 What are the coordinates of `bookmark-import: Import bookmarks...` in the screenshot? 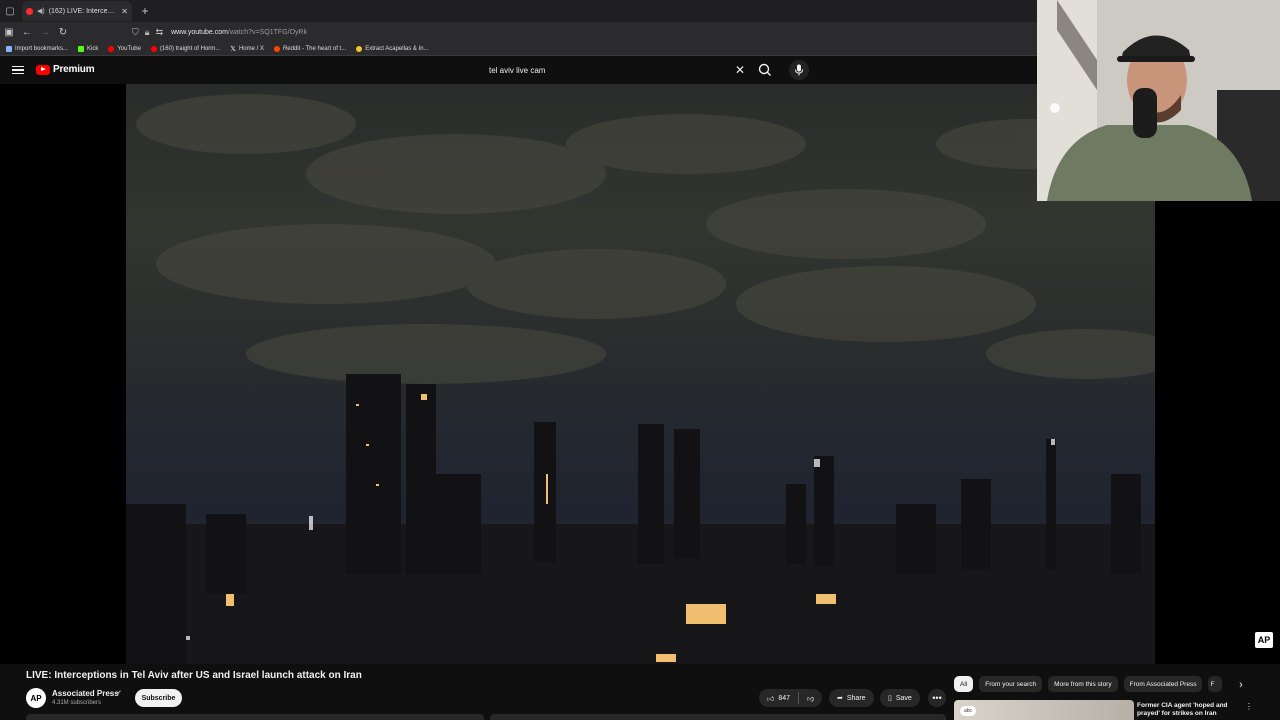 It's located at (37, 48).